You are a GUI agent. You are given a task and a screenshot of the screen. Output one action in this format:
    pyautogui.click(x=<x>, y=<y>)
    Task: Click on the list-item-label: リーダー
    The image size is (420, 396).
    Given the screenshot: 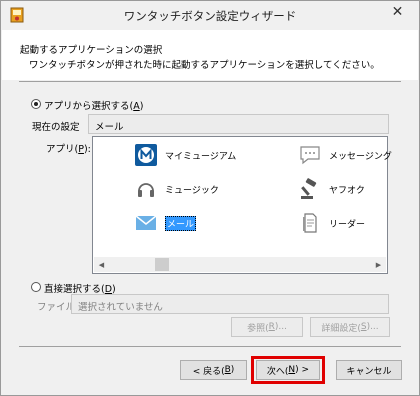 What is the action you would take?
    pyautogui.click(x=347, y=224)
    